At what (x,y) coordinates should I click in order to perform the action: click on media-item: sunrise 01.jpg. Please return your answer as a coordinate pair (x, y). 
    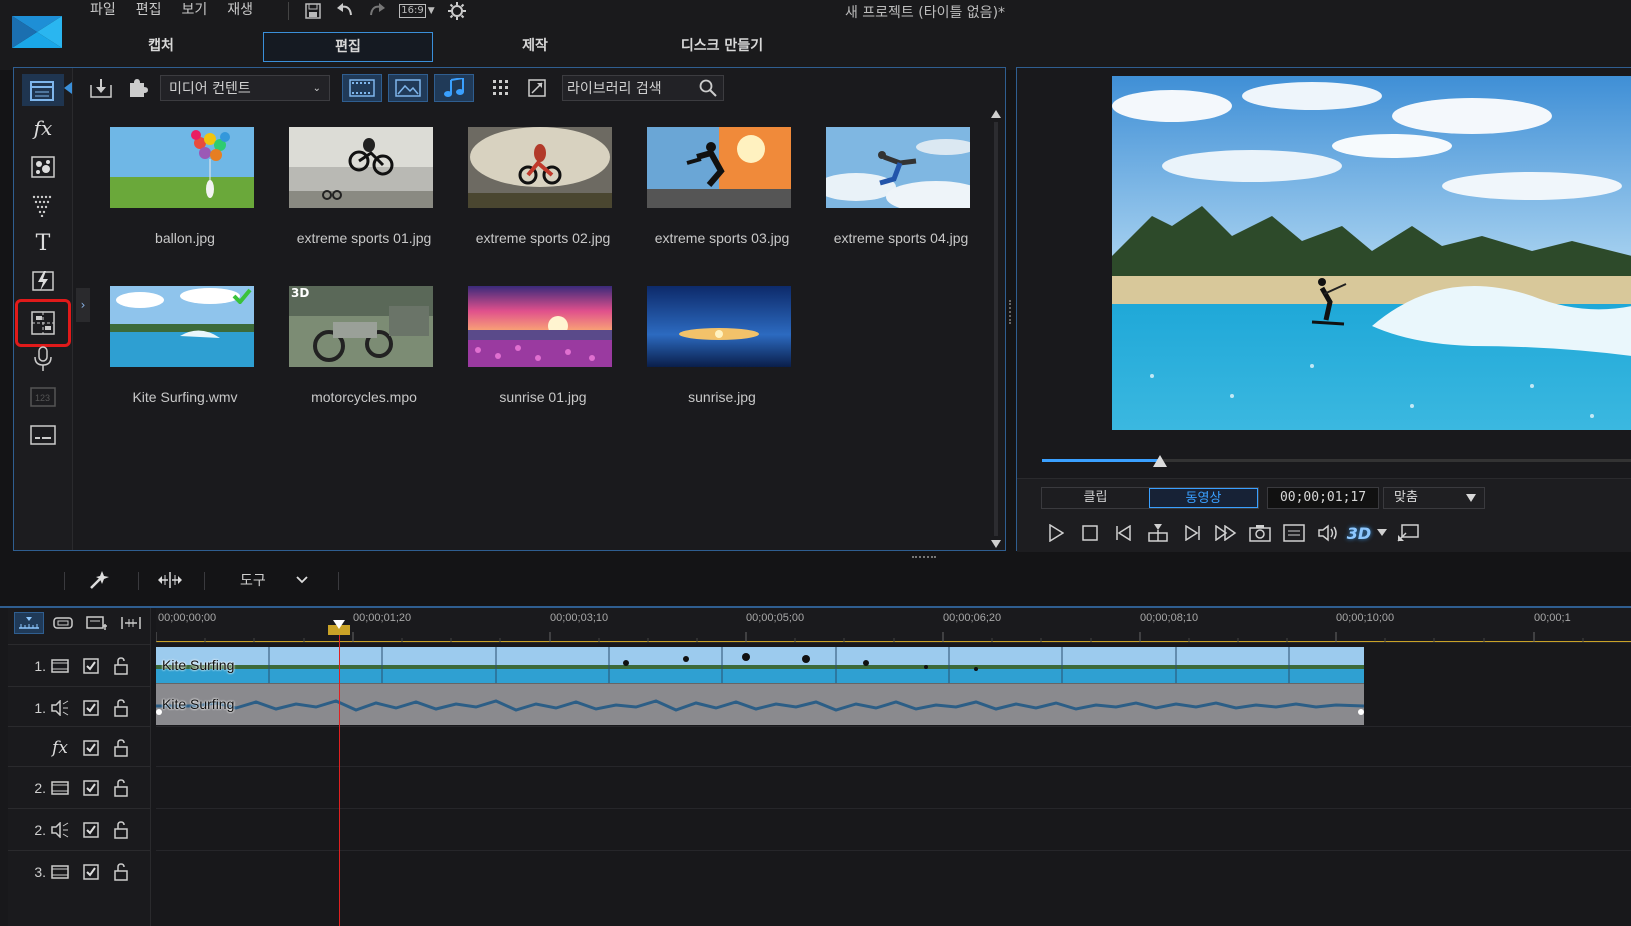
    Looking at the image, I should click on (538, 346).